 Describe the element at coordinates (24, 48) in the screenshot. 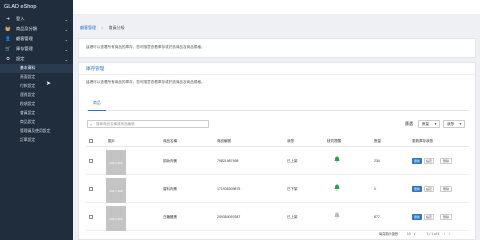

I see `sidebar-item-label: 庫存管理` at that location.